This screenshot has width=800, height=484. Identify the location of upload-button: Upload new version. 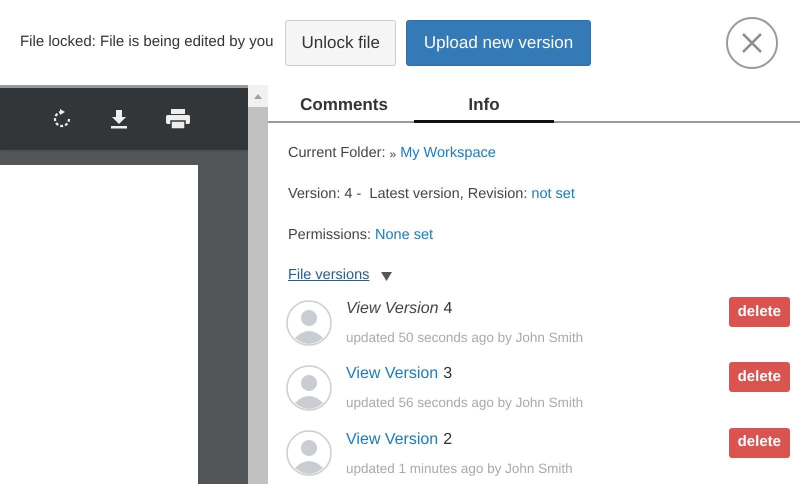
(499, 43).